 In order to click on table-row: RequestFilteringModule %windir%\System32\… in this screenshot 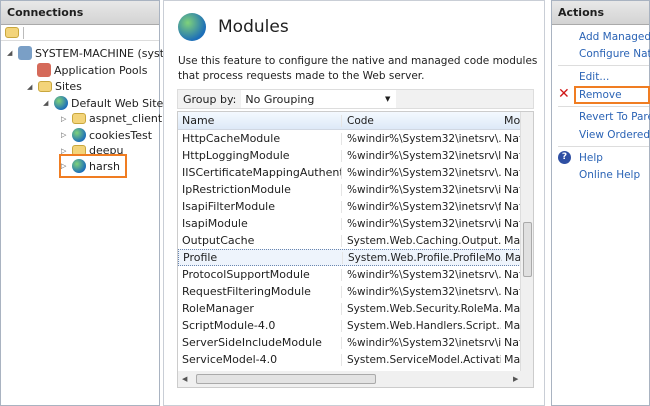, I will do `click(355, 291)`.